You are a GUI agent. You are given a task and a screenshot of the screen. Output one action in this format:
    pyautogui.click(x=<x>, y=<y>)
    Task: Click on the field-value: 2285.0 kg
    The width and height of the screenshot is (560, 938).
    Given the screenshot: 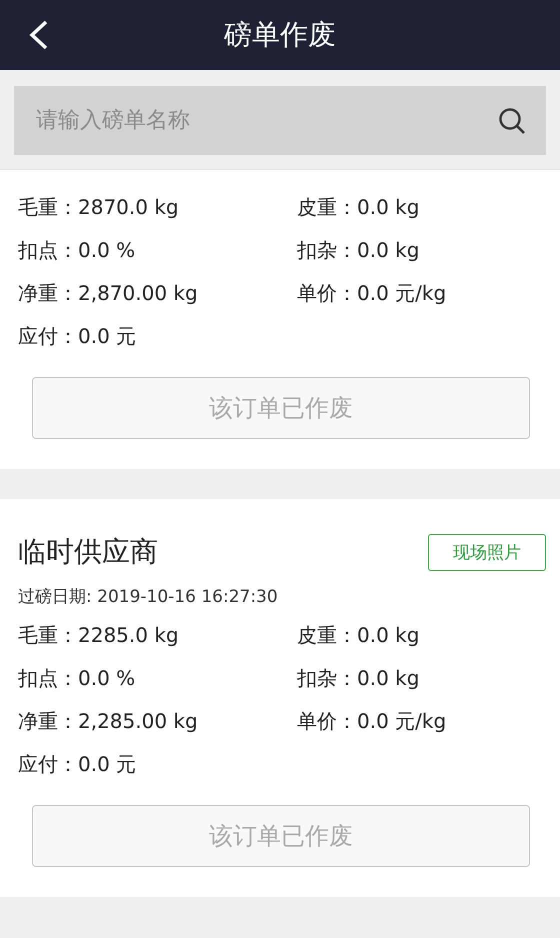 What is the action you would take?
    pyautogui.click(x=128, y=635)
    